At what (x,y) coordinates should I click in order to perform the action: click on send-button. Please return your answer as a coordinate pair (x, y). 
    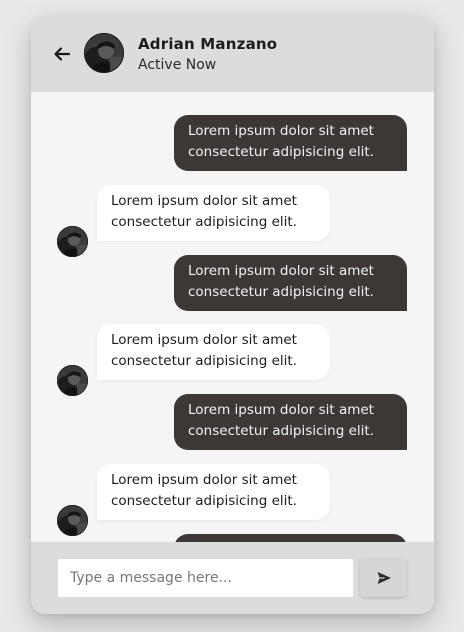
    Looking at the image, I should click on (383, 578).